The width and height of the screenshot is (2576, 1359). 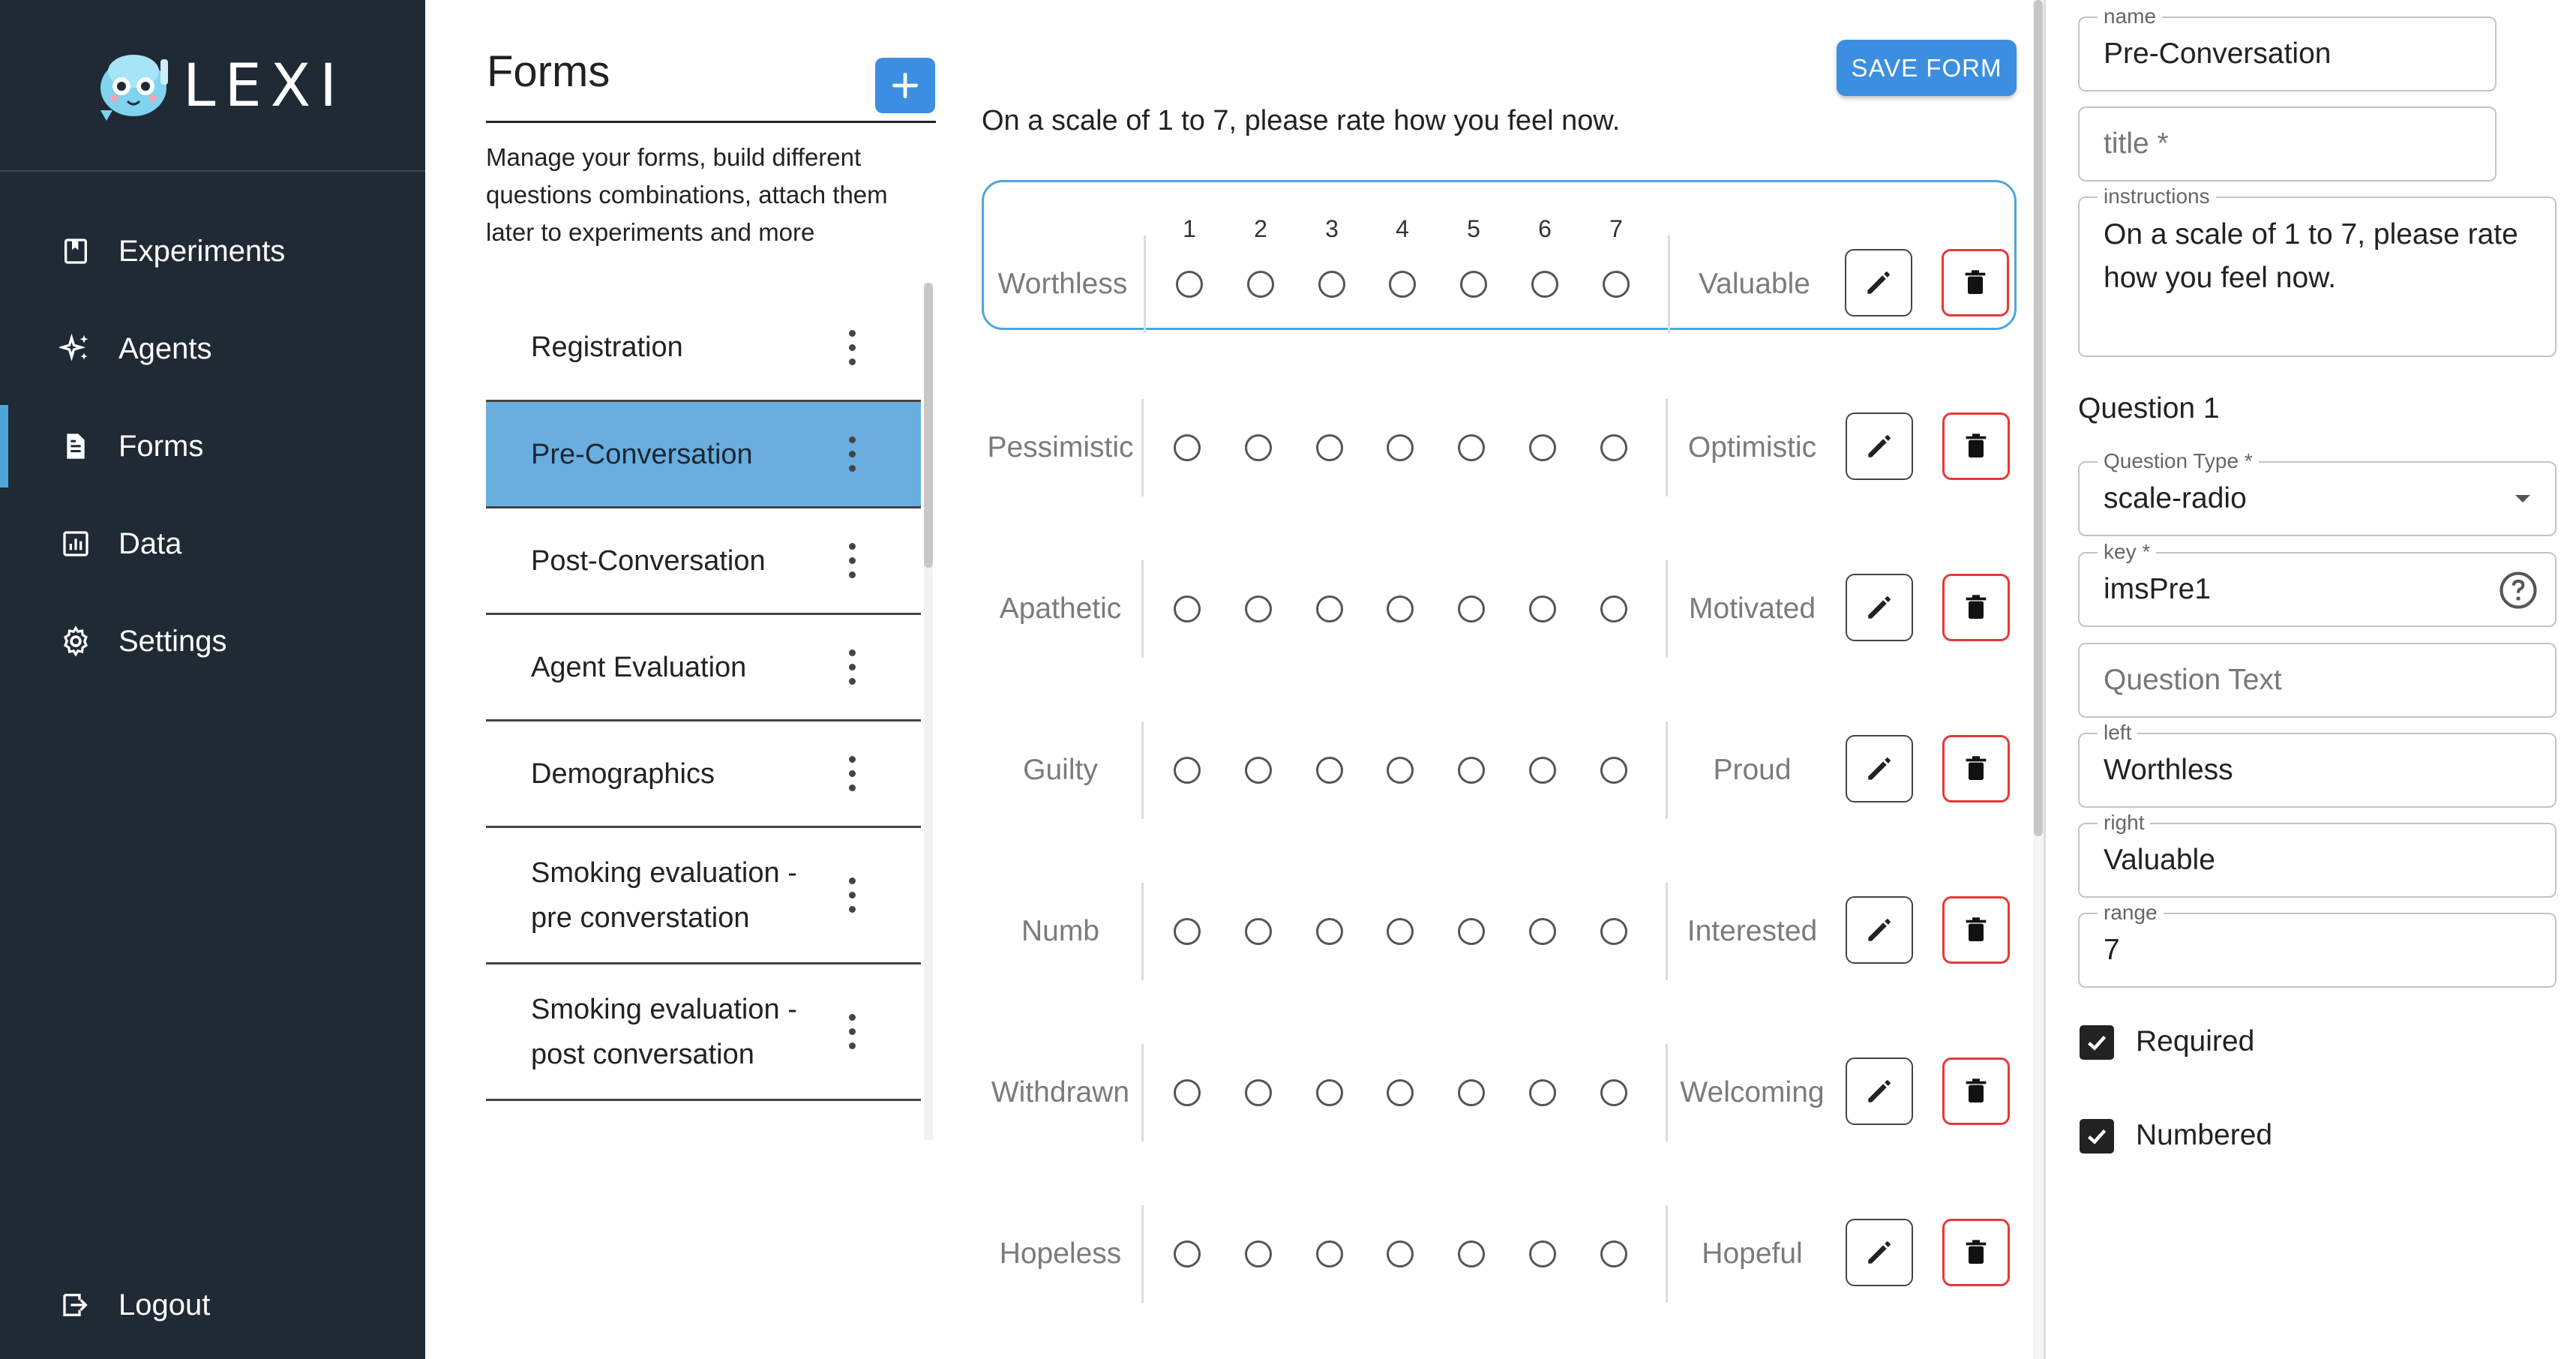 I want to click on sidebar-item-data: Data, so click(x=212, y=543).